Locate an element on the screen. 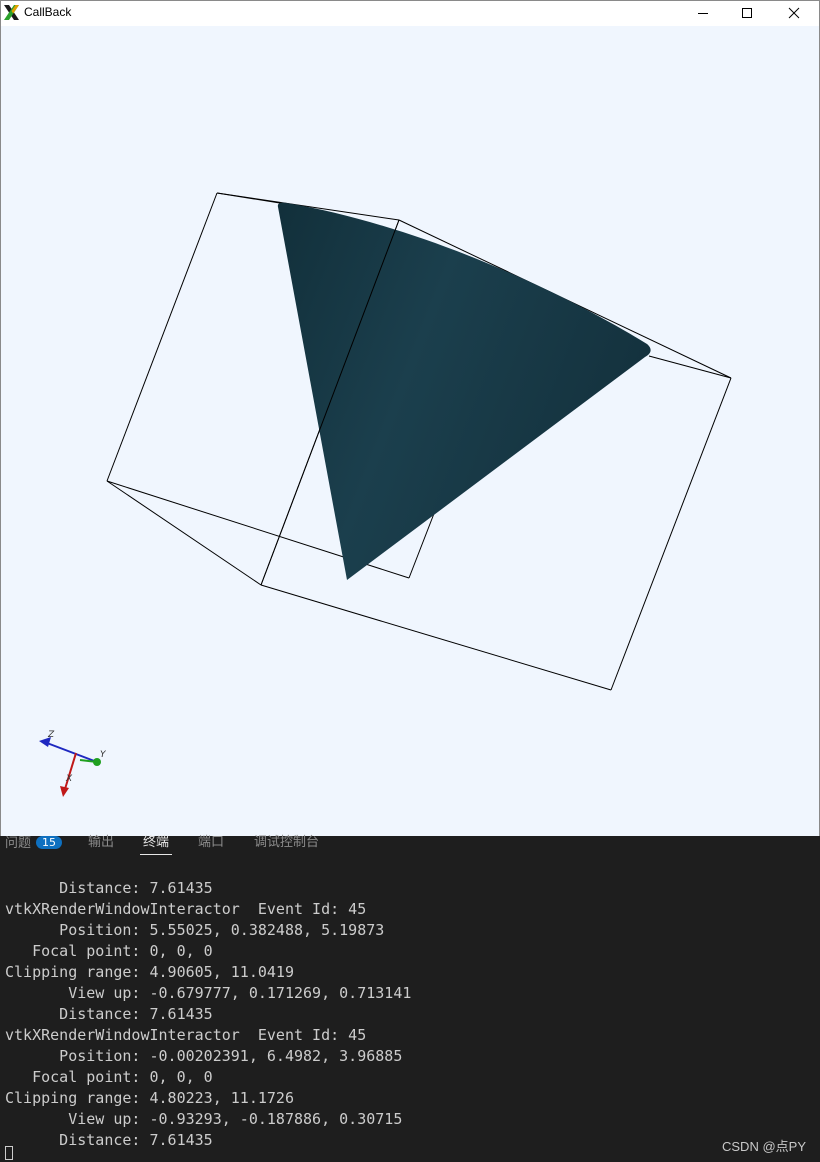 The height and width of the screenshot is (1162, 820). window-title: CallBack is located at coordinates (48, 12).